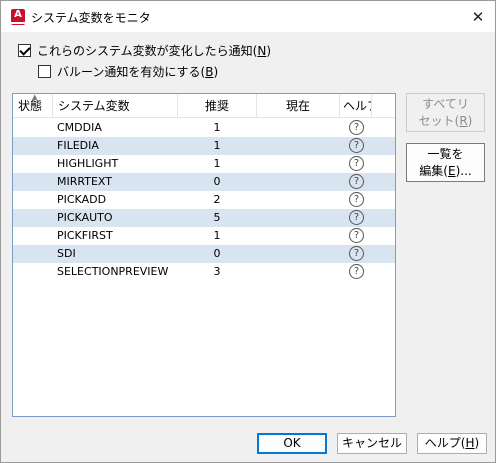 The height and width of the screenshot is (463, 496). What do you see at coordinates (217, 217) in the screenshot?
I see `recommended-value: 5` at bounding box center [217, 217].